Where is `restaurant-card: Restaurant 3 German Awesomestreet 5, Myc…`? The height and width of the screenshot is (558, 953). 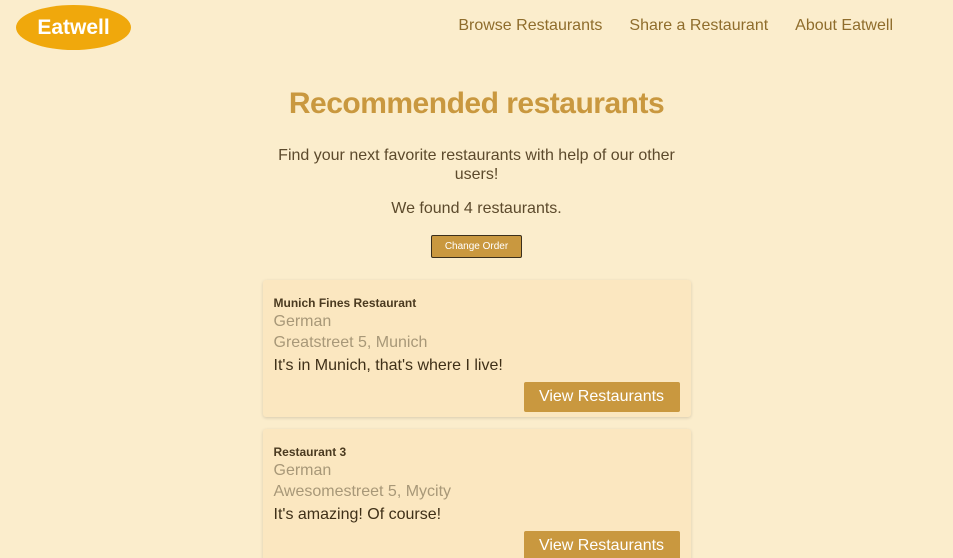 restaurant-card: Restaurant 3 German Awesomestreet 5, Myc… is located at coordinates (476, 493).